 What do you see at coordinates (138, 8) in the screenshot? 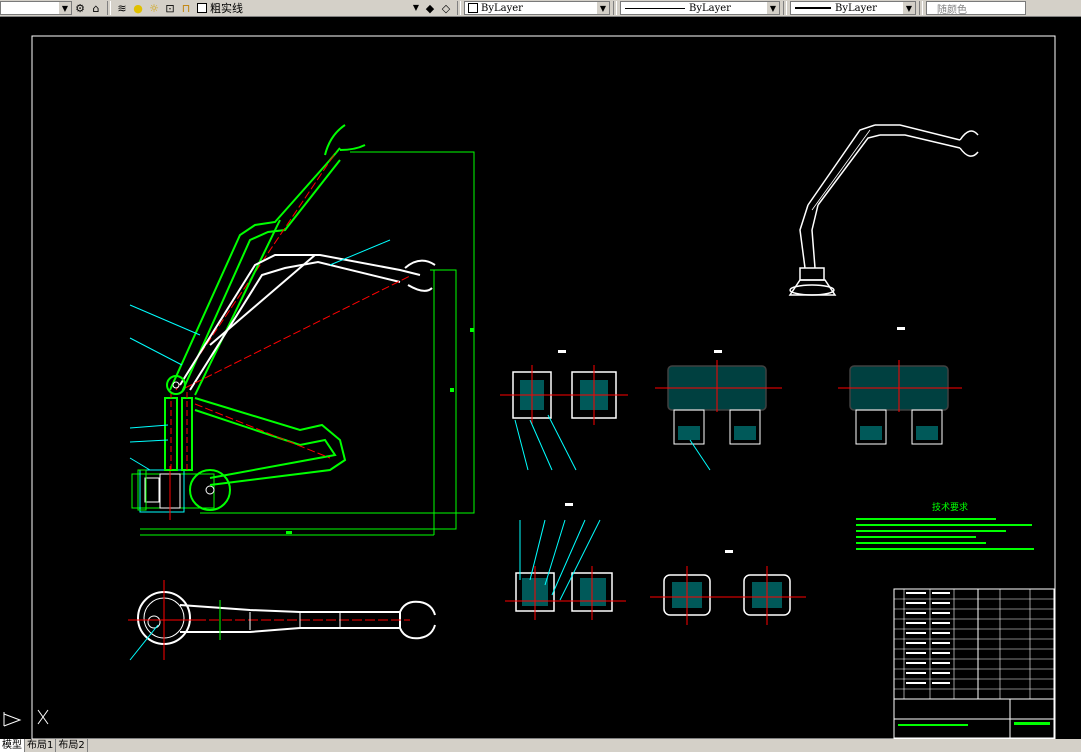
I see `bulb-icon: ●` at bounding box center [138, 8].